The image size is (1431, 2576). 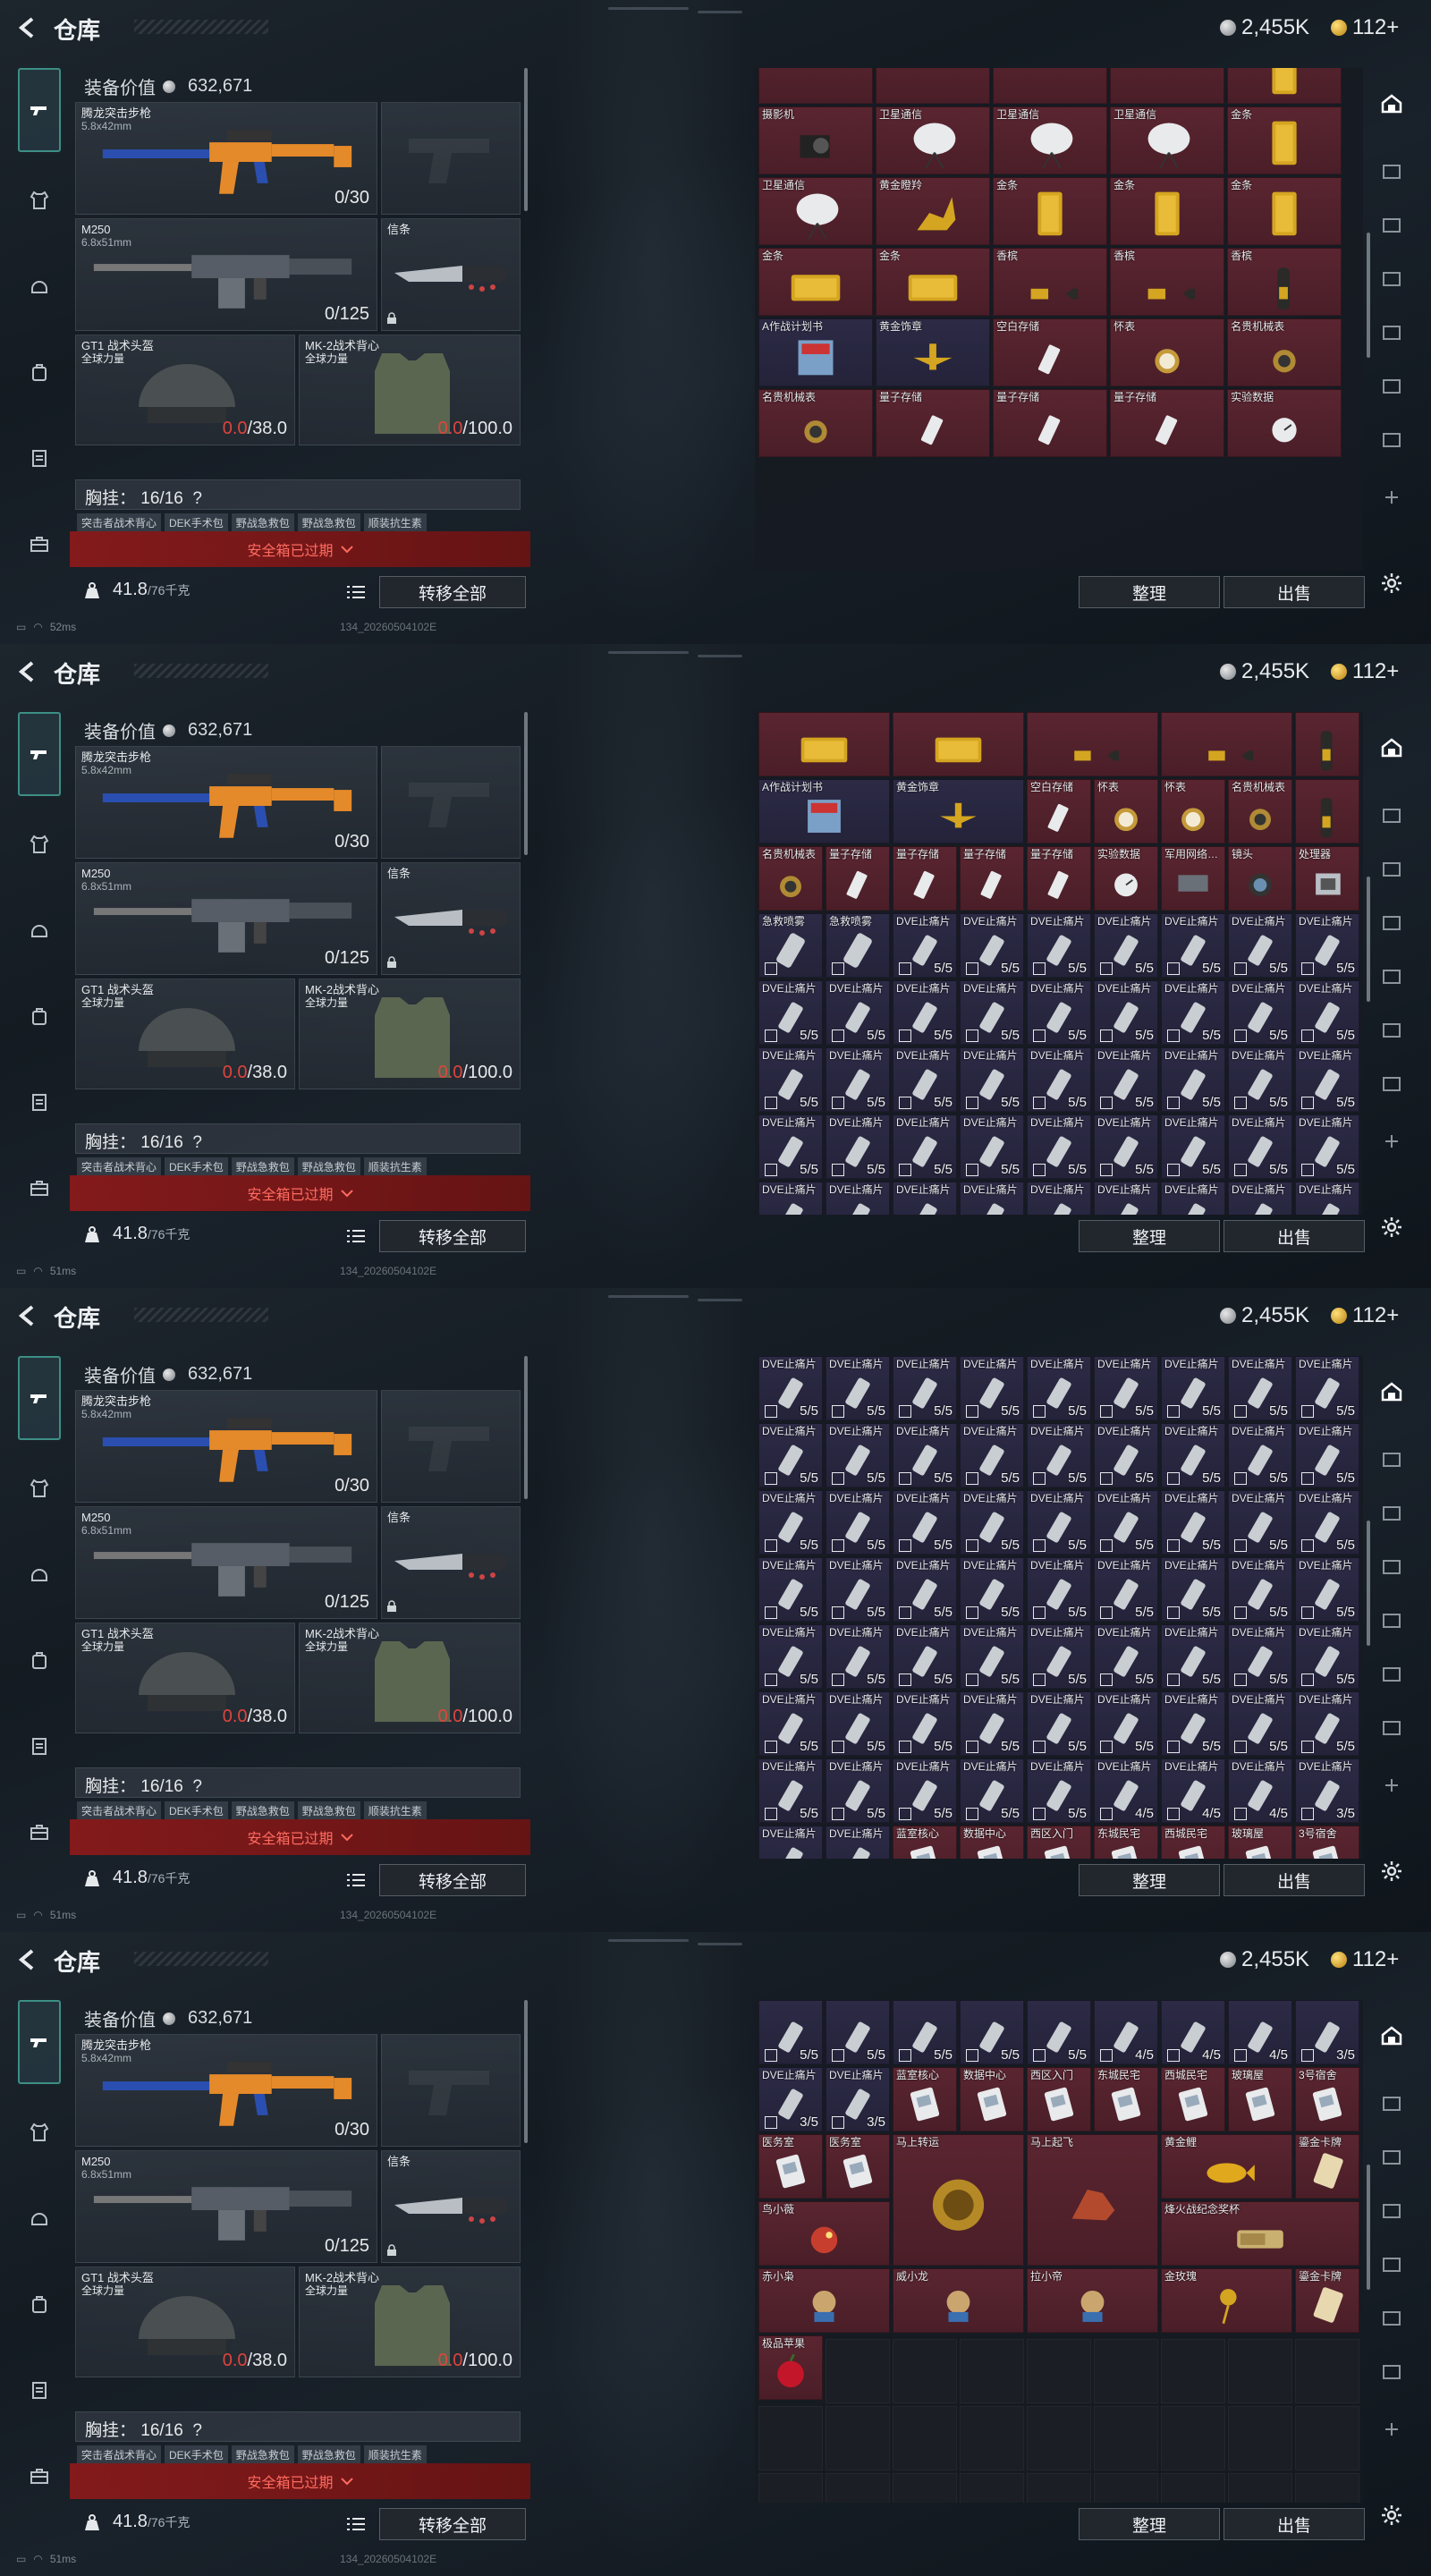 What do you see at coordinates (791, 2032) in the screenshot?
I see `inventory-item: 5/5` at bounding box center [791, 2032].